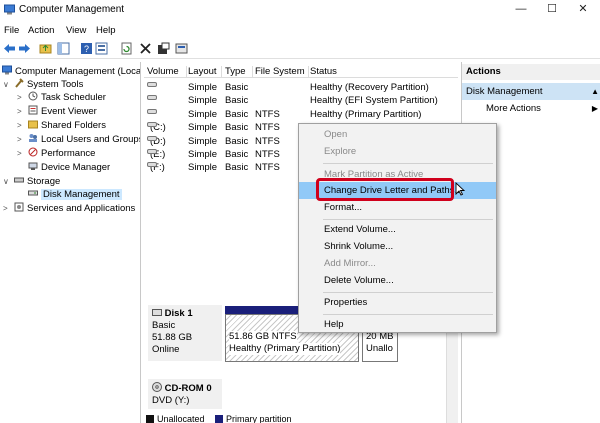 The image size is (600, 423). What do you see at coordinates (145, 48) in the screenshot?
I see `delete-icon` at bounding box center [145, 48].